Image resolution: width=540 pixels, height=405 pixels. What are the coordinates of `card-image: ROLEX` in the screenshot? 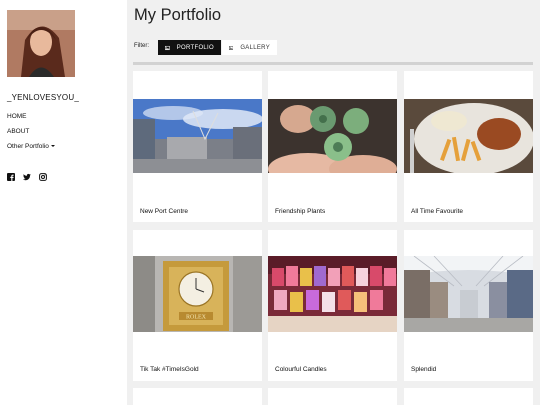 It's located at (197, 294).